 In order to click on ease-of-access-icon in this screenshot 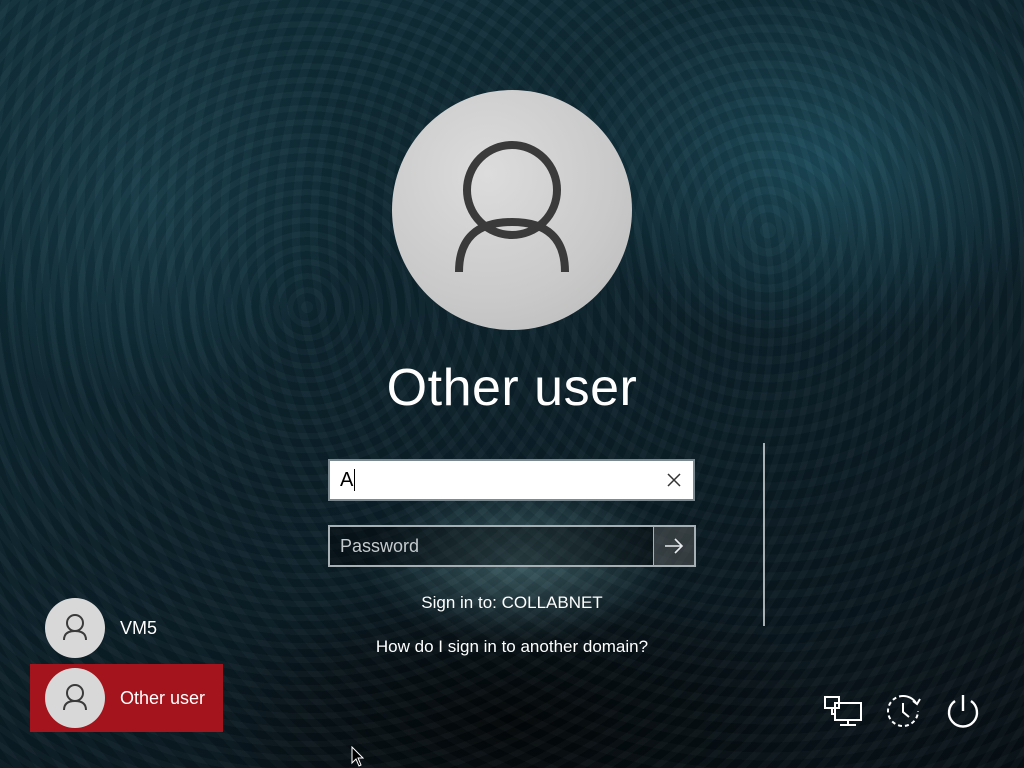, I will do `click(904, 710)`.